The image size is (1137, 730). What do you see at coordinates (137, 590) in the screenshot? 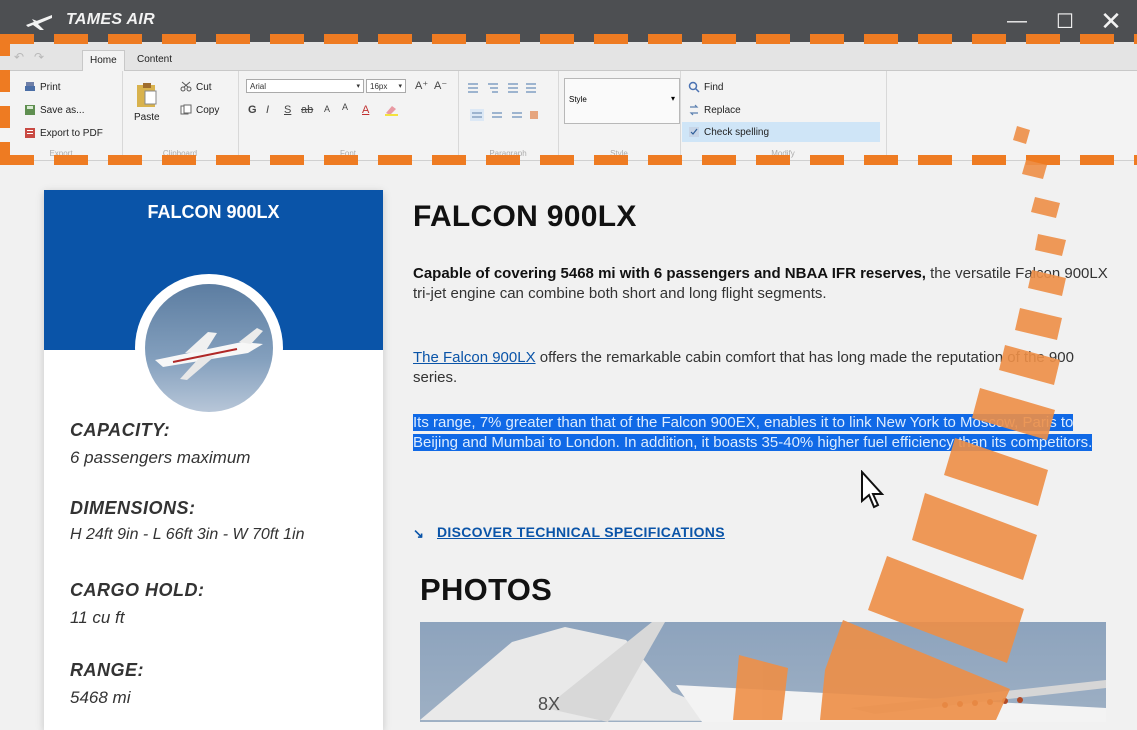
I see `cargo-hold-label: CARGO HOLD:` at bounding box center [137, 590].